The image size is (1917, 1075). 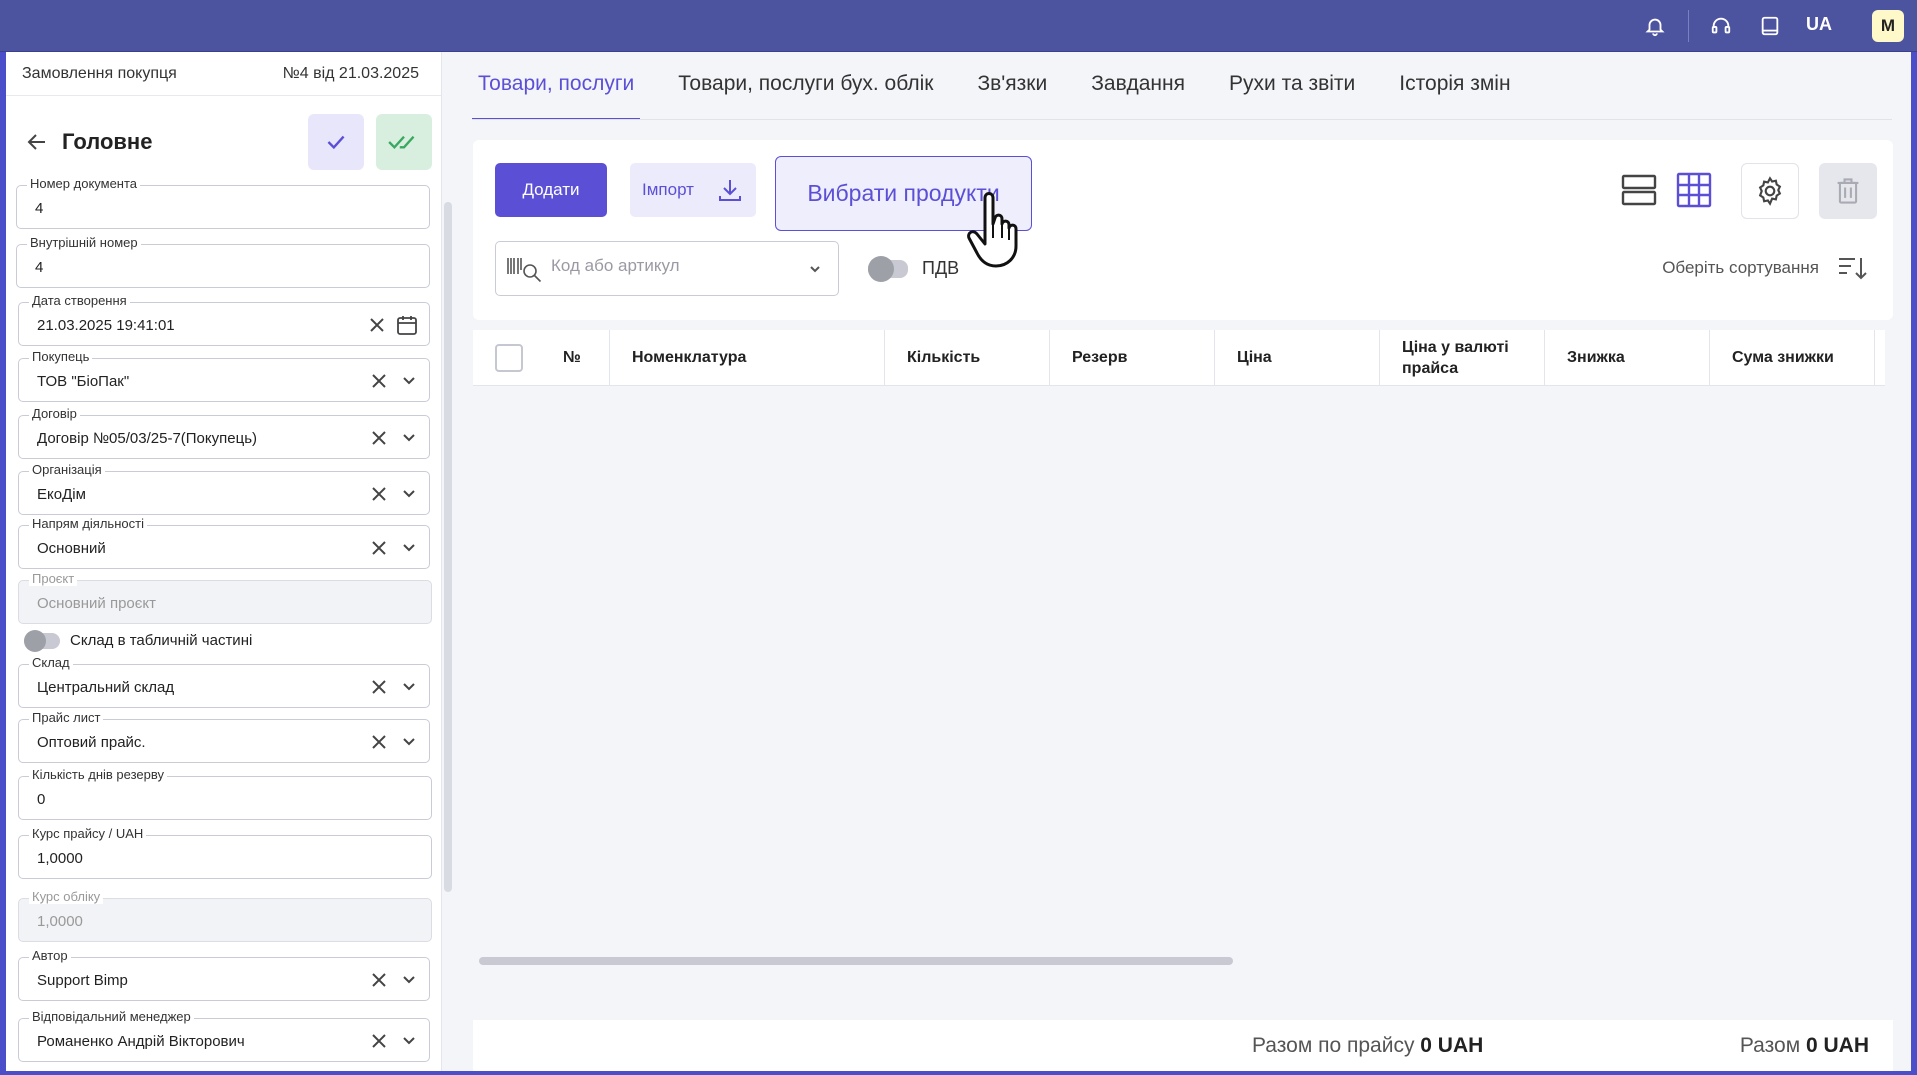 I want to click on book-icon, so click(x=1770, y=26).